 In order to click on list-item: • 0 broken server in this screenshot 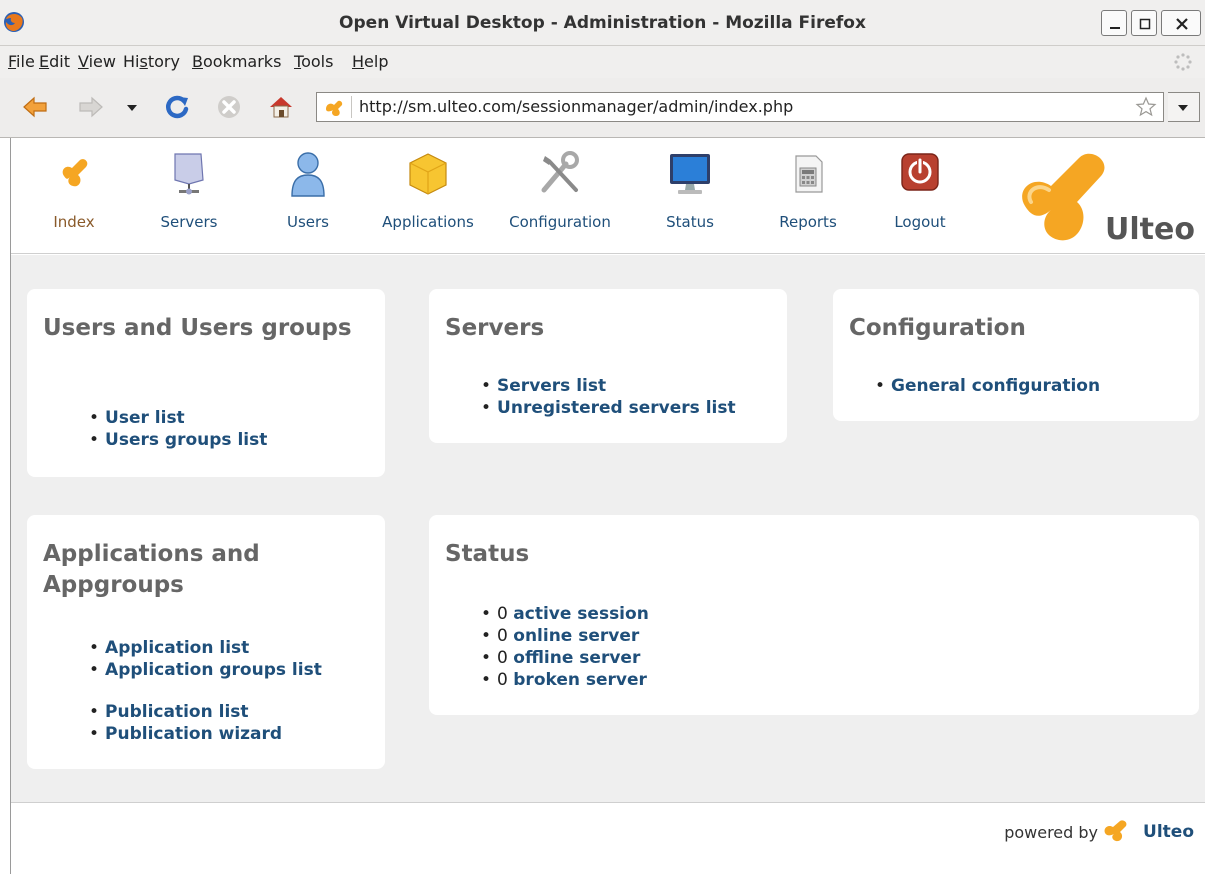, I will do `click(564, 680)`.